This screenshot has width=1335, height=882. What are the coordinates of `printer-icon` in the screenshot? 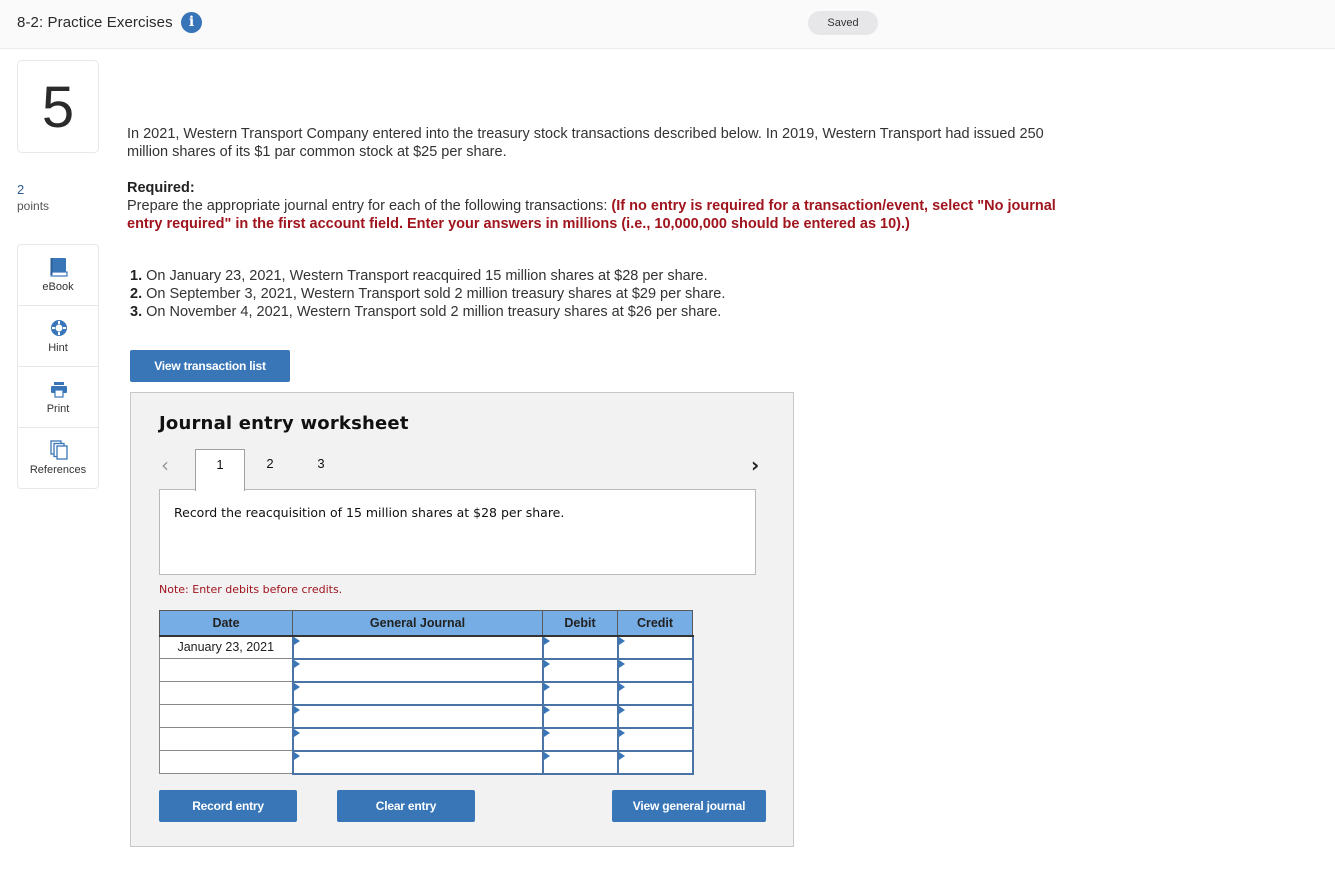 It's located at (59, 390).